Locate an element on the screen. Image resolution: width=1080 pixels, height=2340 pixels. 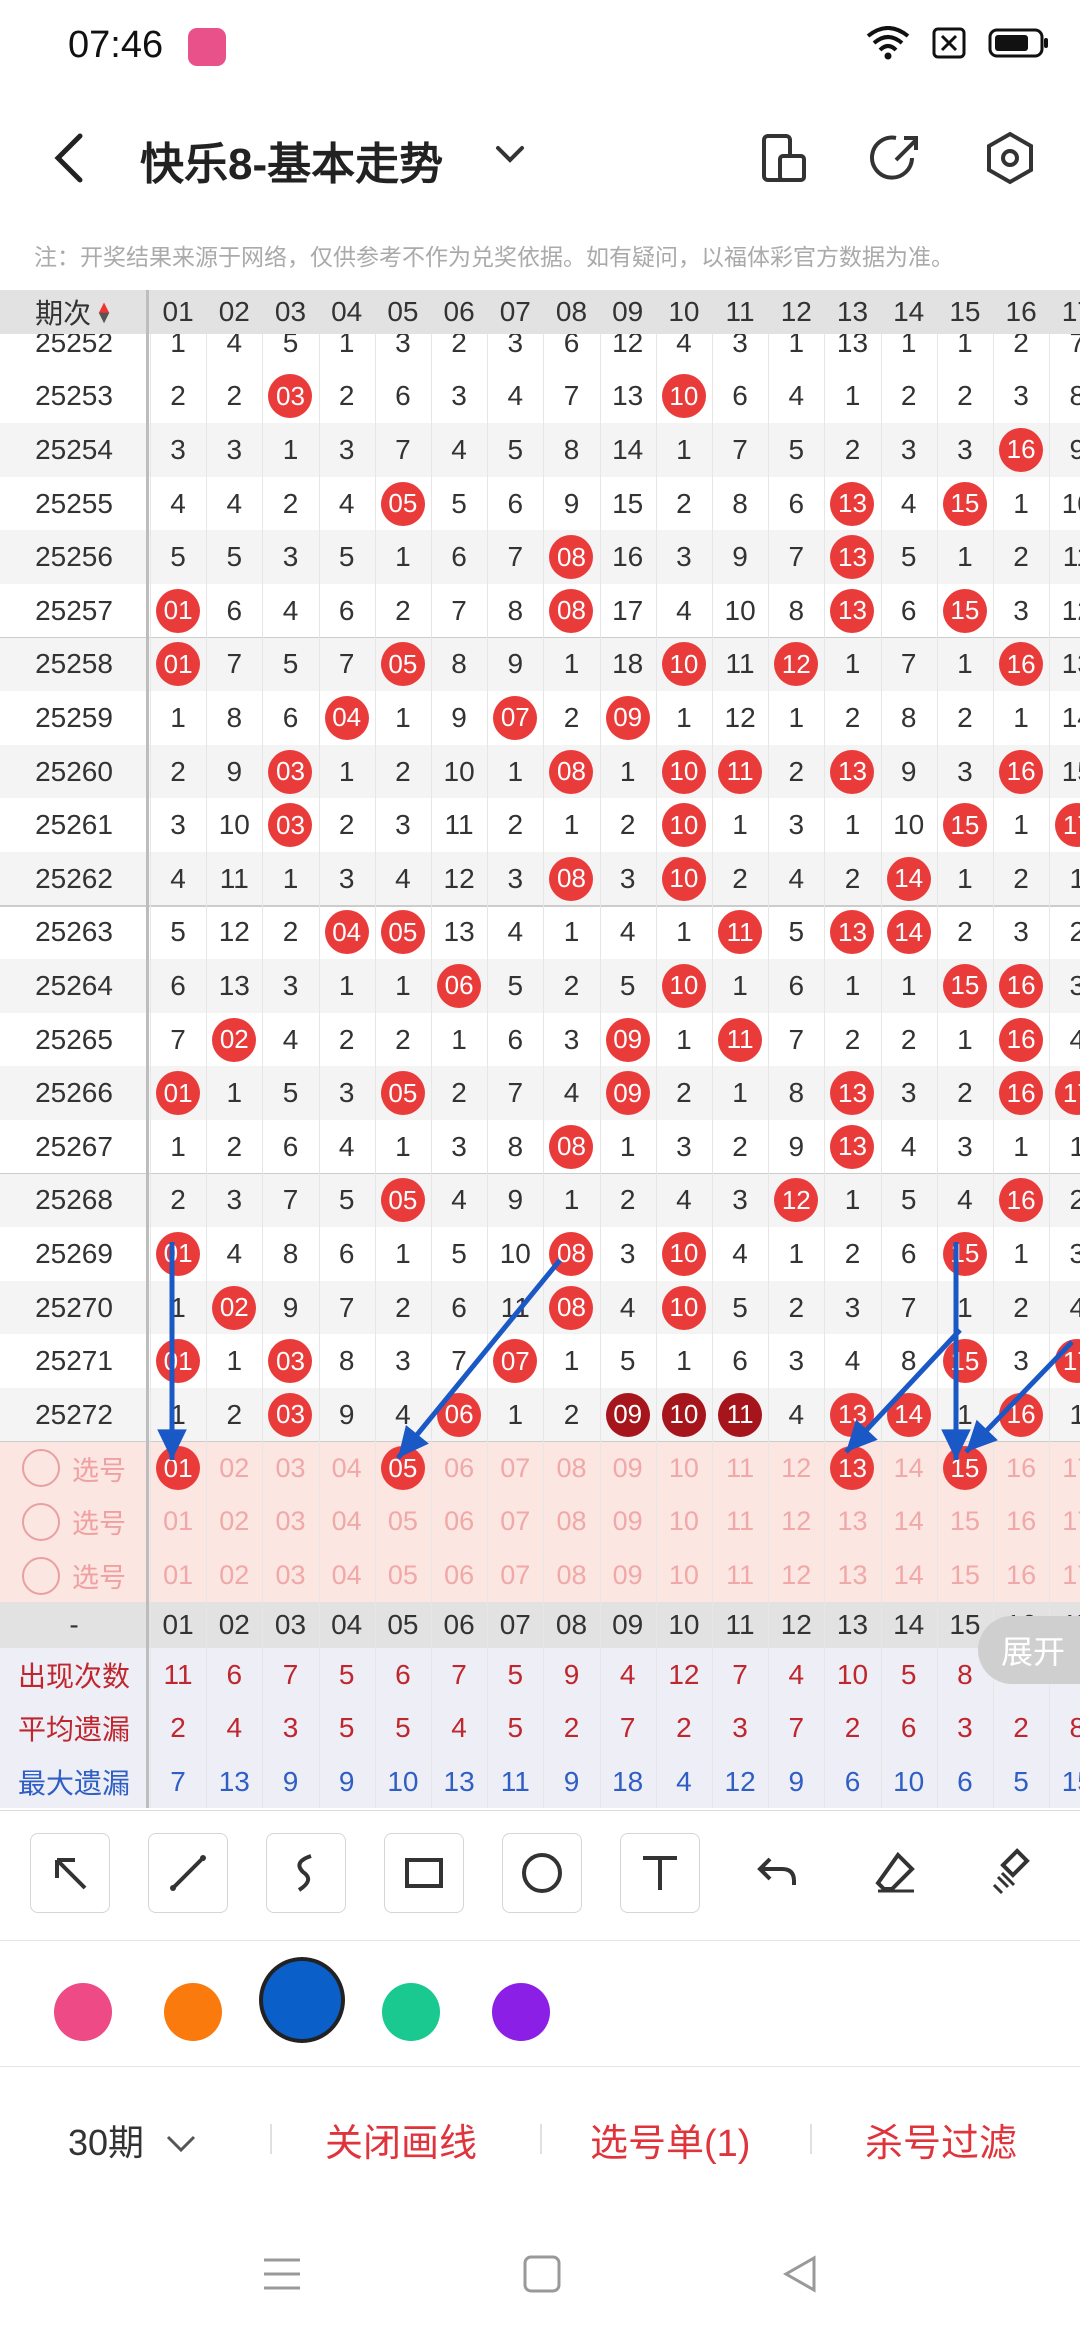
selection-list-button: 选号单(1) is located at coordinates (670, 2139).